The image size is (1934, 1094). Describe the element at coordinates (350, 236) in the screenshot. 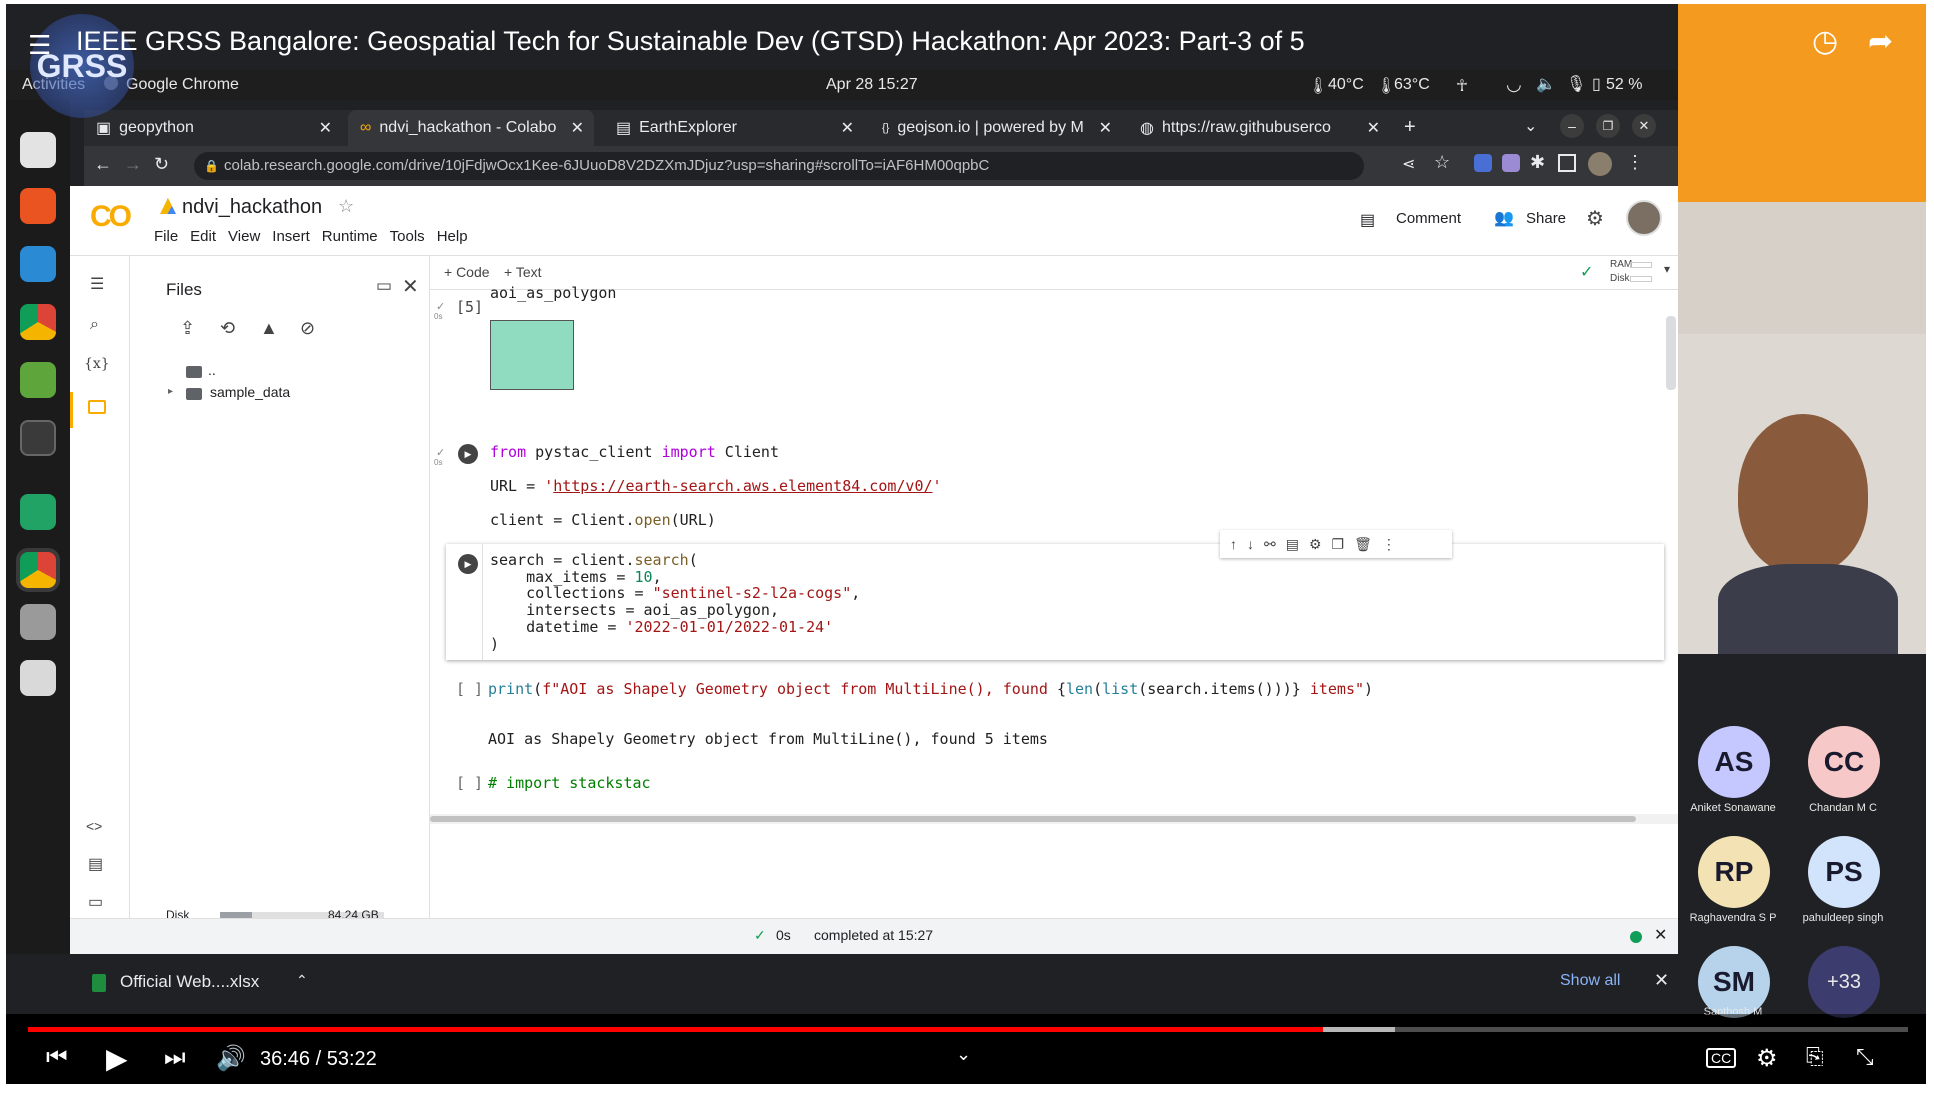

I see `menu-runtime: Runtime` at that location.